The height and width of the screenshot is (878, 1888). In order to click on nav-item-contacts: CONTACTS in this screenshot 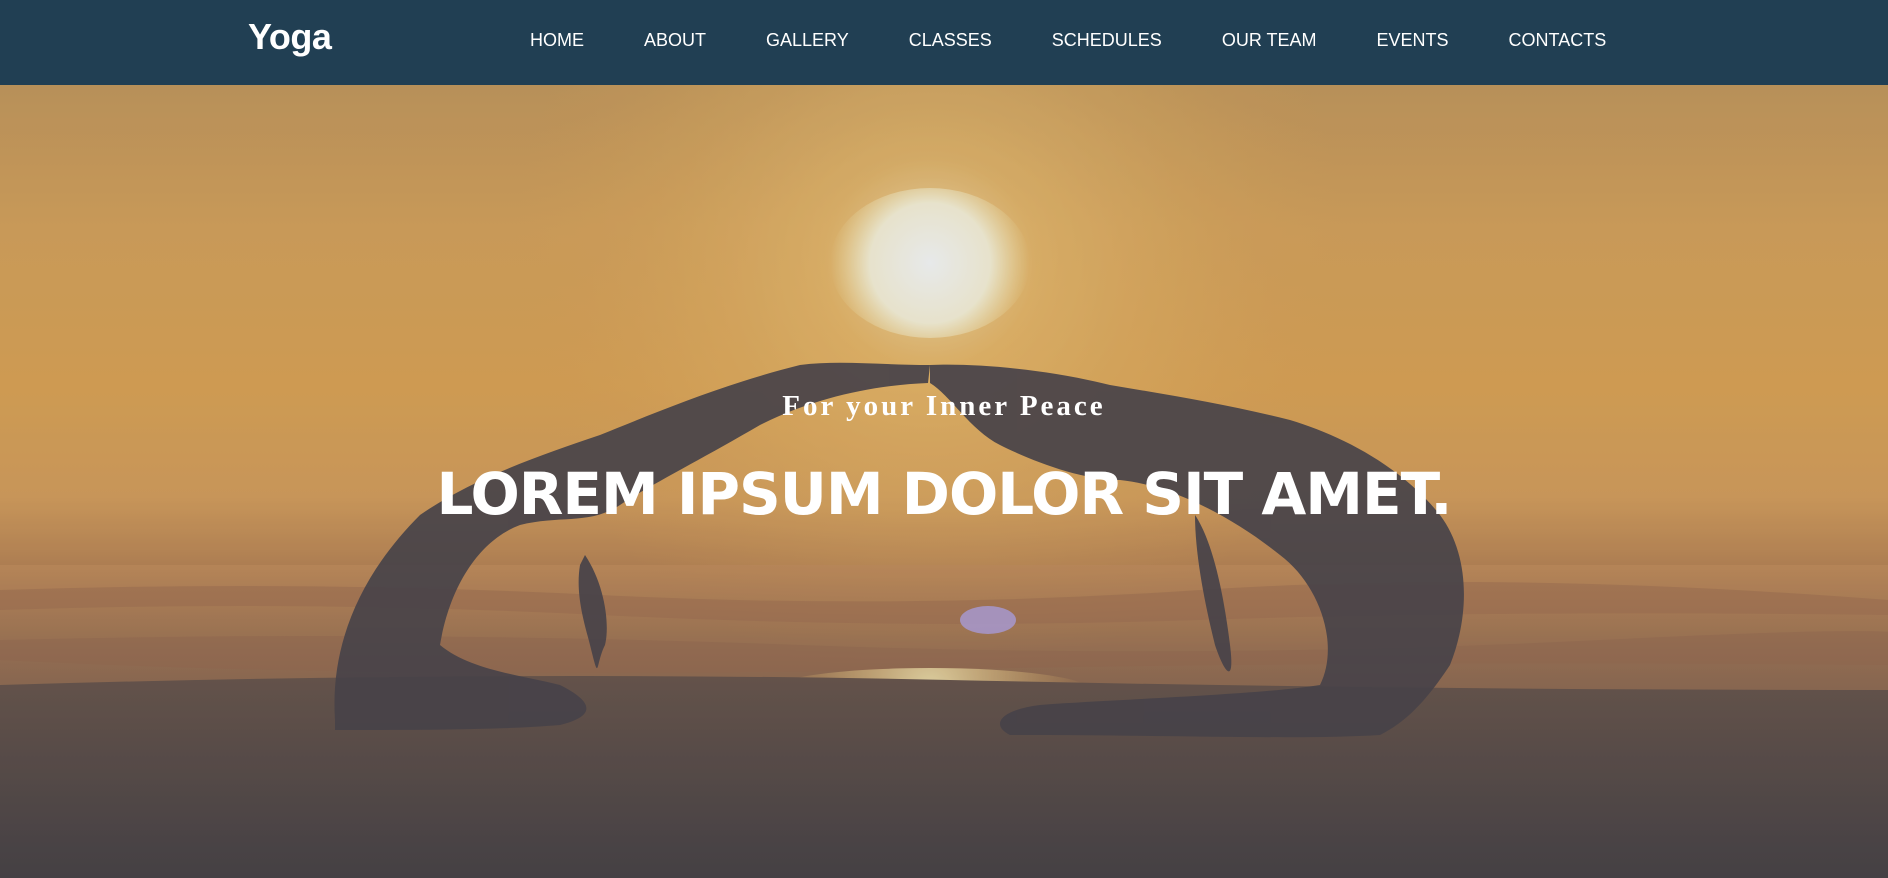, I will do `click(1558, 43)`.